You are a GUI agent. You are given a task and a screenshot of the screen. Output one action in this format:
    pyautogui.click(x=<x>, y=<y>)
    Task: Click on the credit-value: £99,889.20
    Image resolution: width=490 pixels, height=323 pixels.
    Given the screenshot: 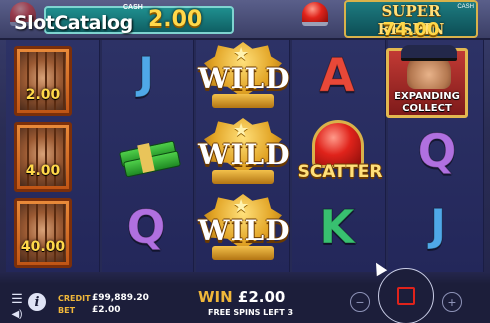 What is the action you would take?
    pyautogui.click(x=120, y=298)
    